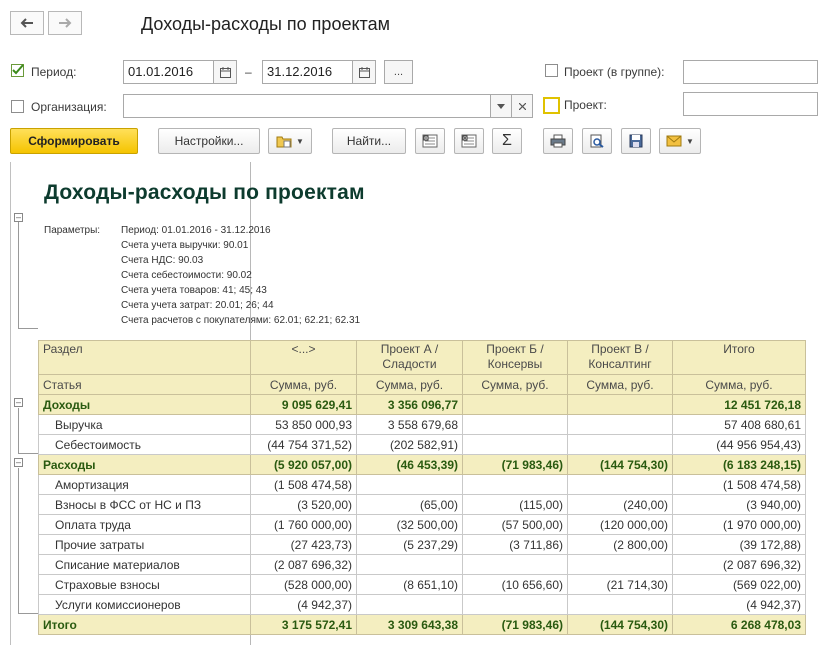 Image resolution: width=818 pixels, height=645 pixels. I want to click on preview-button, so click(597, 141).